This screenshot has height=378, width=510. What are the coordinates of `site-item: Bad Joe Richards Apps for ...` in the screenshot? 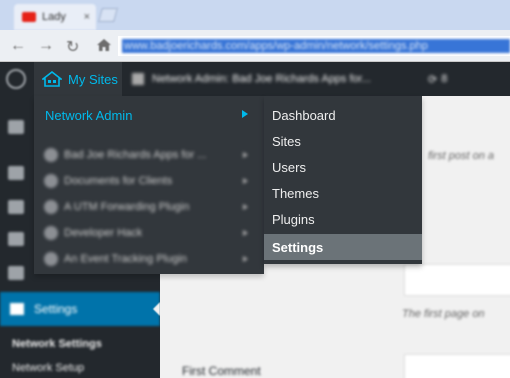 It's located at (149, 155).